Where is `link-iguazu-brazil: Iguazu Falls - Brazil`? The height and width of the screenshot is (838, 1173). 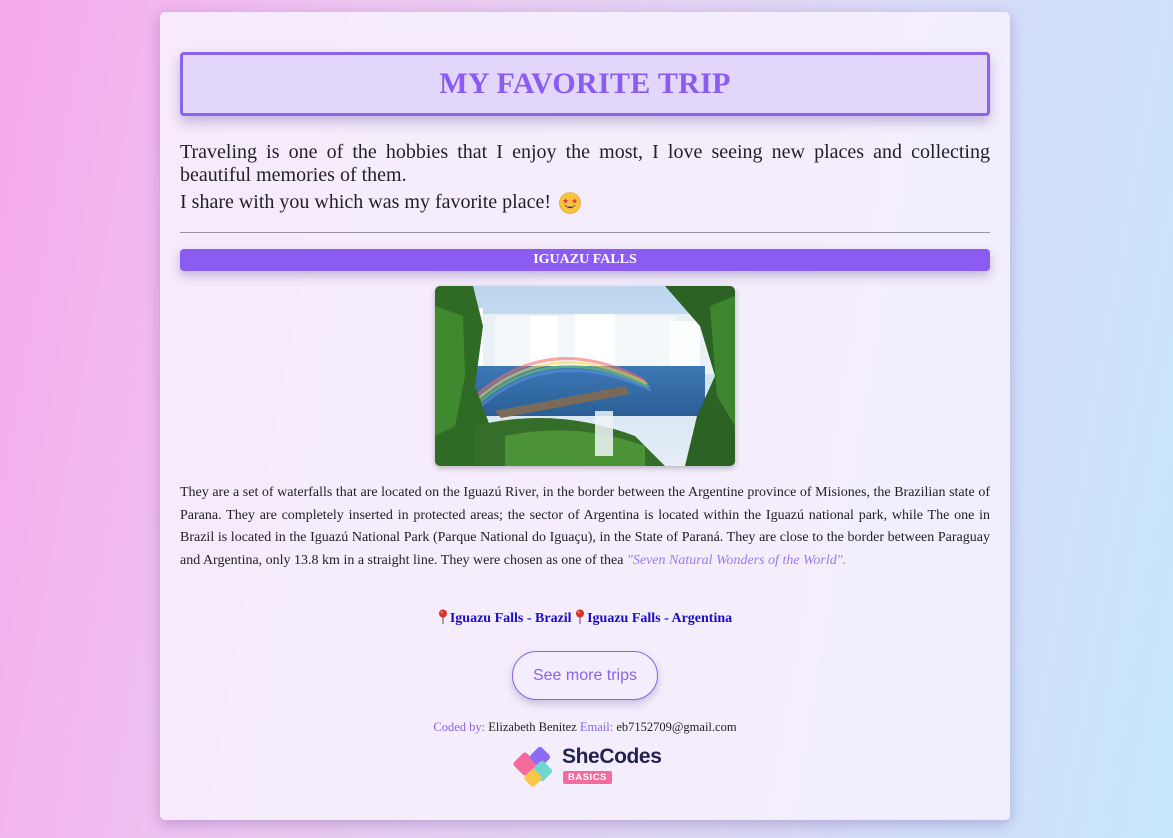
link-iguazu-brazil: Iguazu Falls - Brazil is located at coordinates (511, 618).